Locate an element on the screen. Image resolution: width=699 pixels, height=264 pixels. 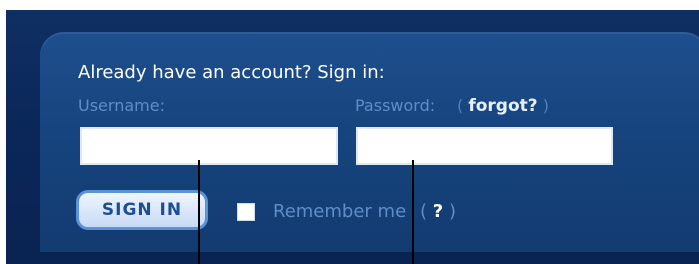
mouse-cursor-line-left is located at coordinates (199, 212).